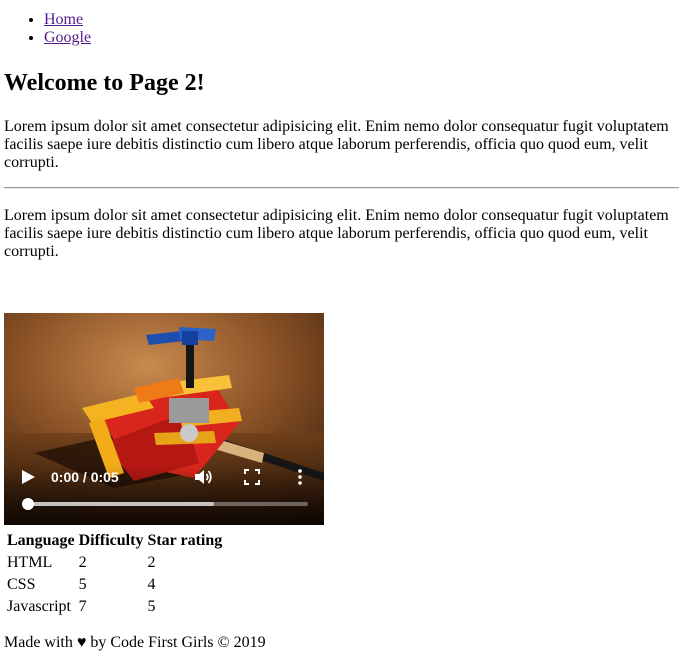 Image resolution: width=683 pixels, height=659 pixels. I want to click on fullscreen-icon, so click(252, 477).